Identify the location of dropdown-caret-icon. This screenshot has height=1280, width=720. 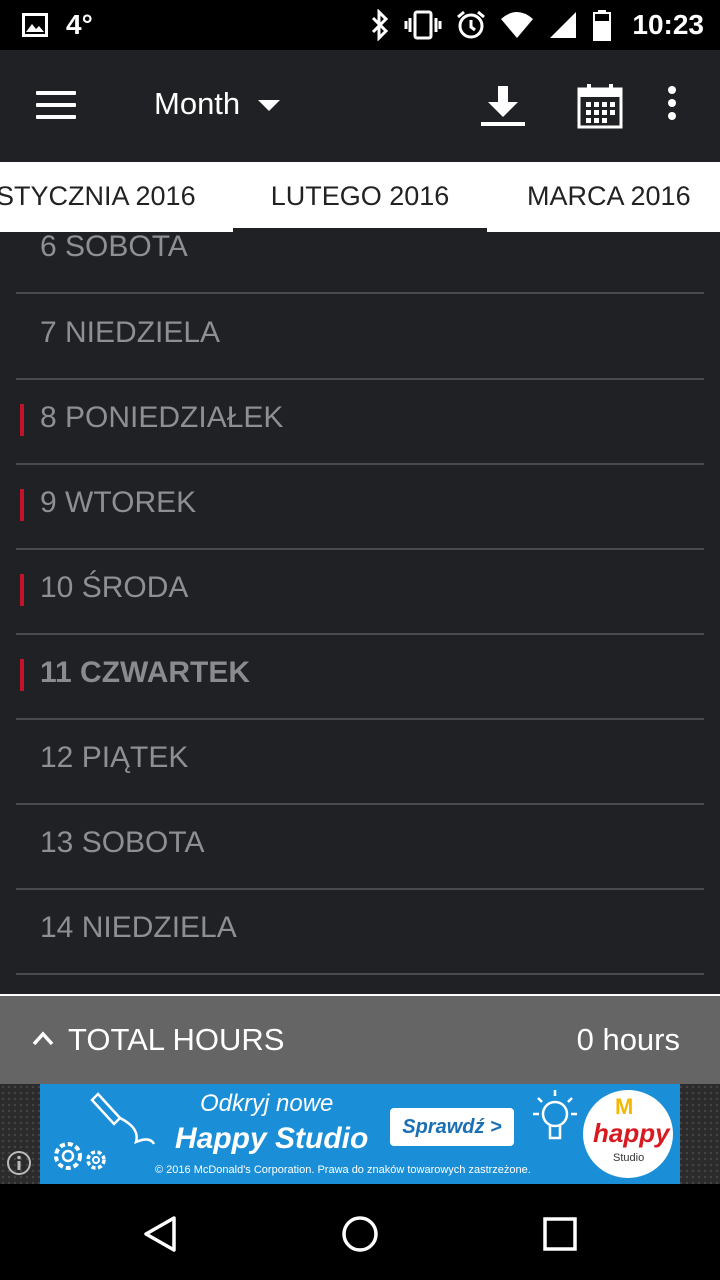
(269, 105).